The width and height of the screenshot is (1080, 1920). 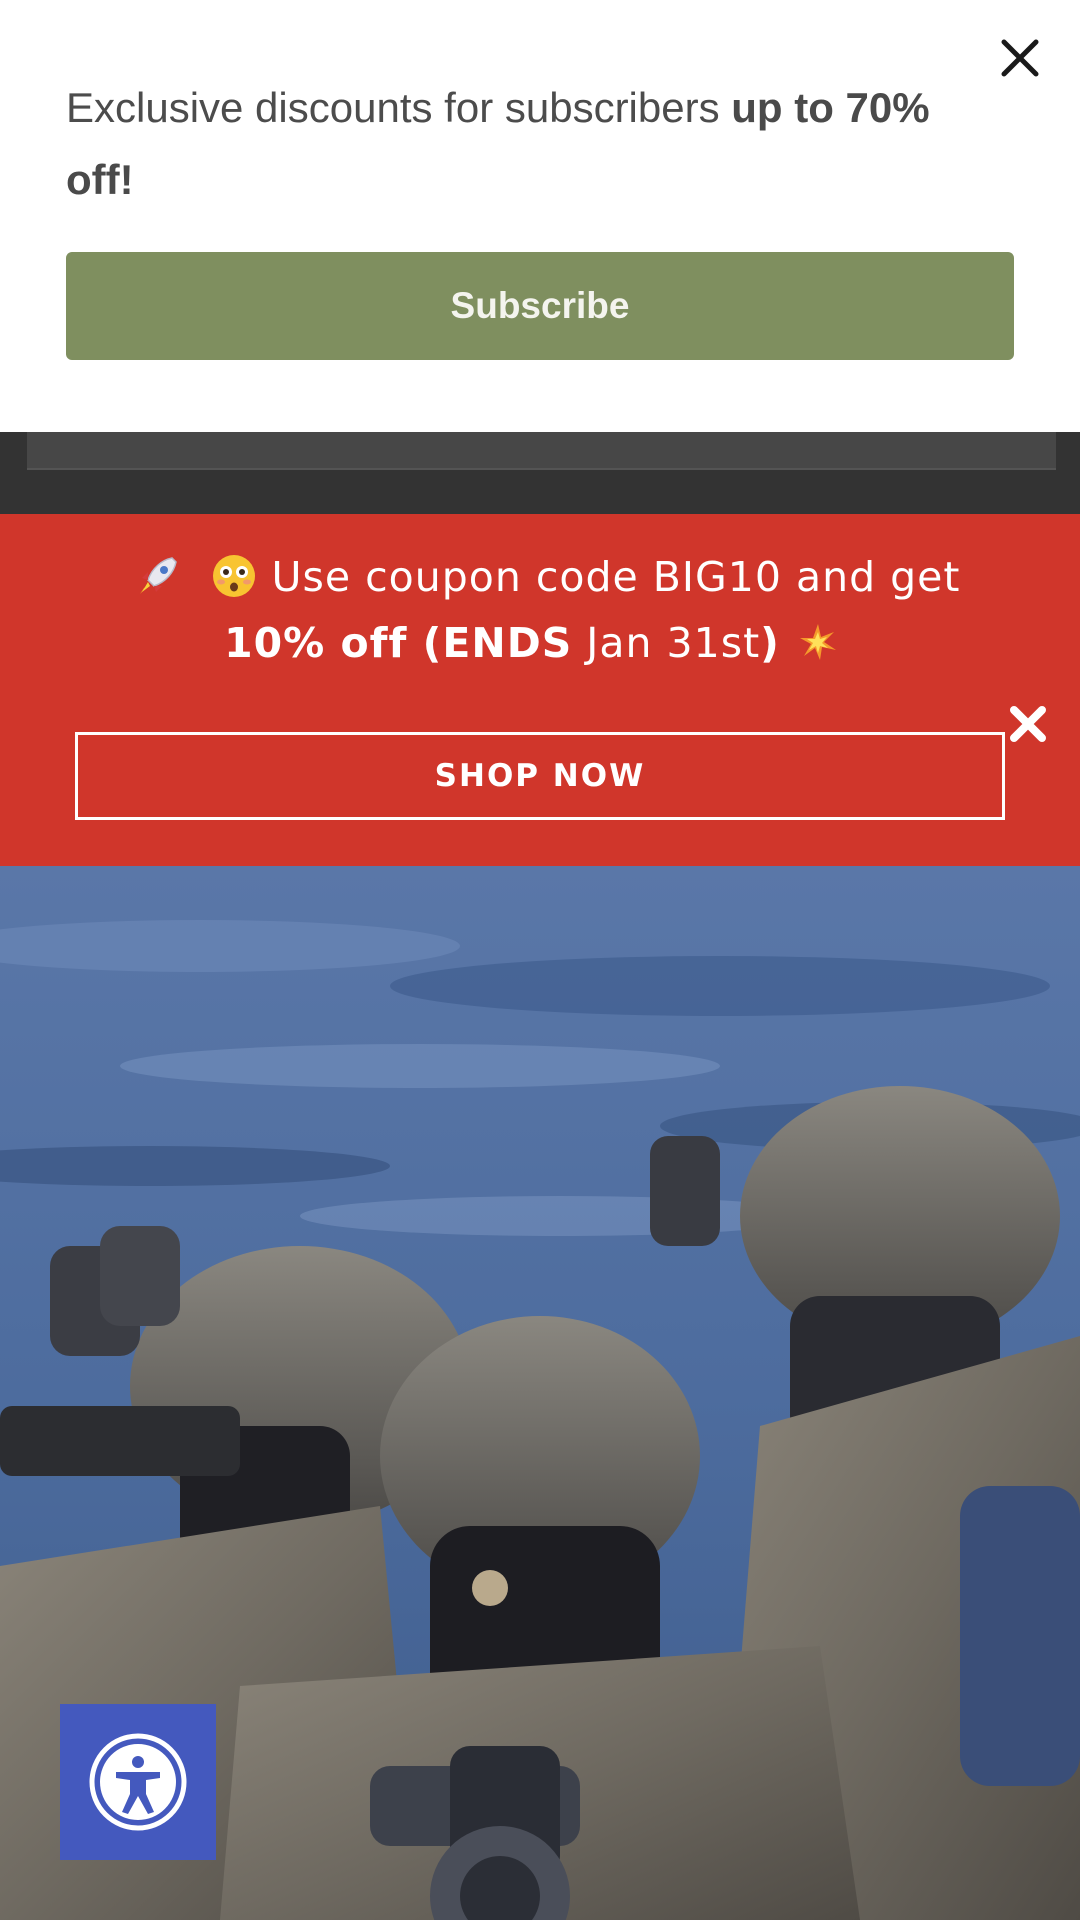 I want to click on subscribe-button: Subscribe, so click(x=540, y=306).